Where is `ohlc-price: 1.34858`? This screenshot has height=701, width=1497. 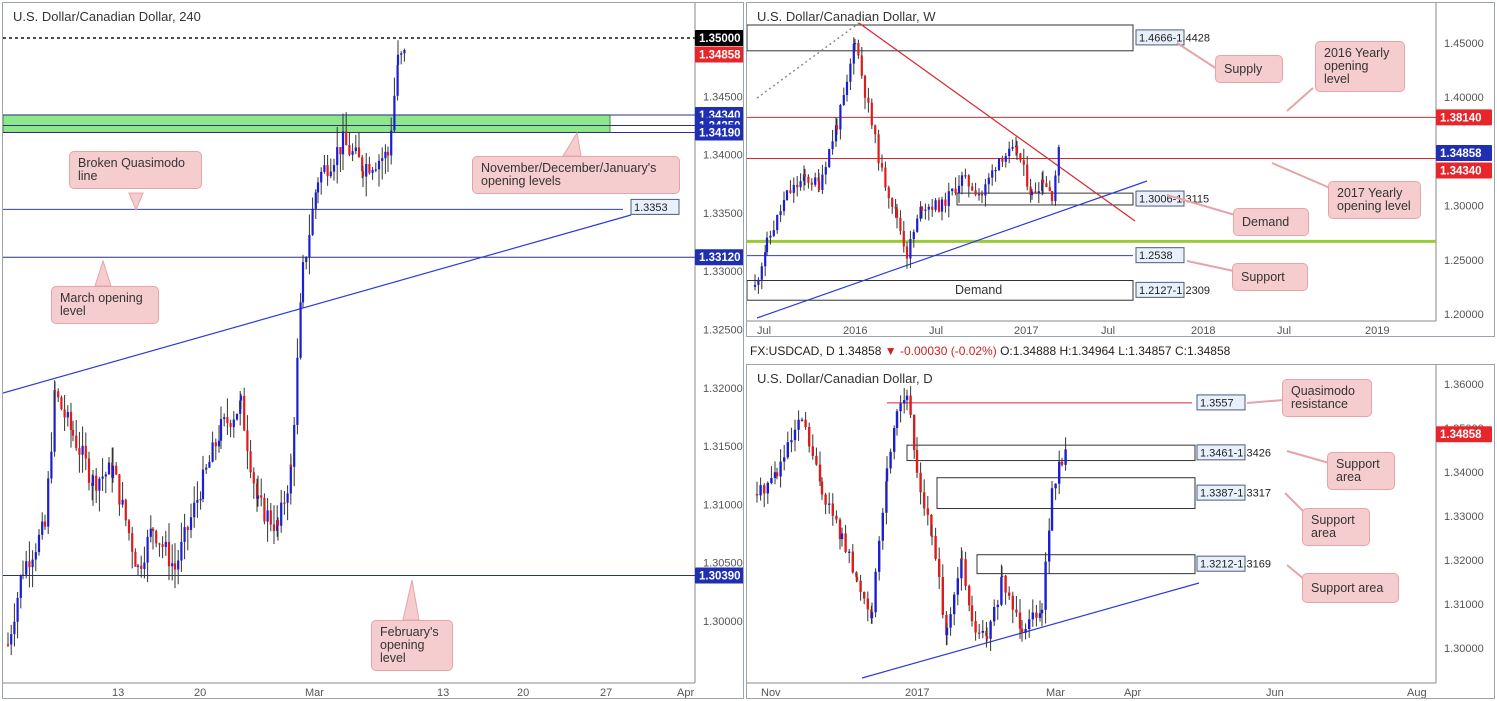 ohlc-price: 1.34858 is located at coordinates (860, 351).